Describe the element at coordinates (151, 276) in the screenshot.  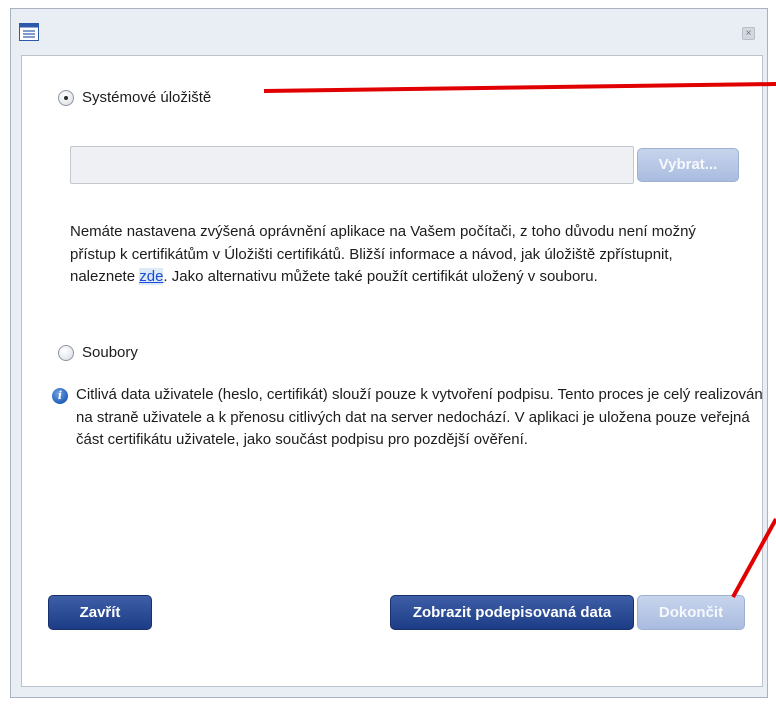
I see `help-link: zde` at that location.